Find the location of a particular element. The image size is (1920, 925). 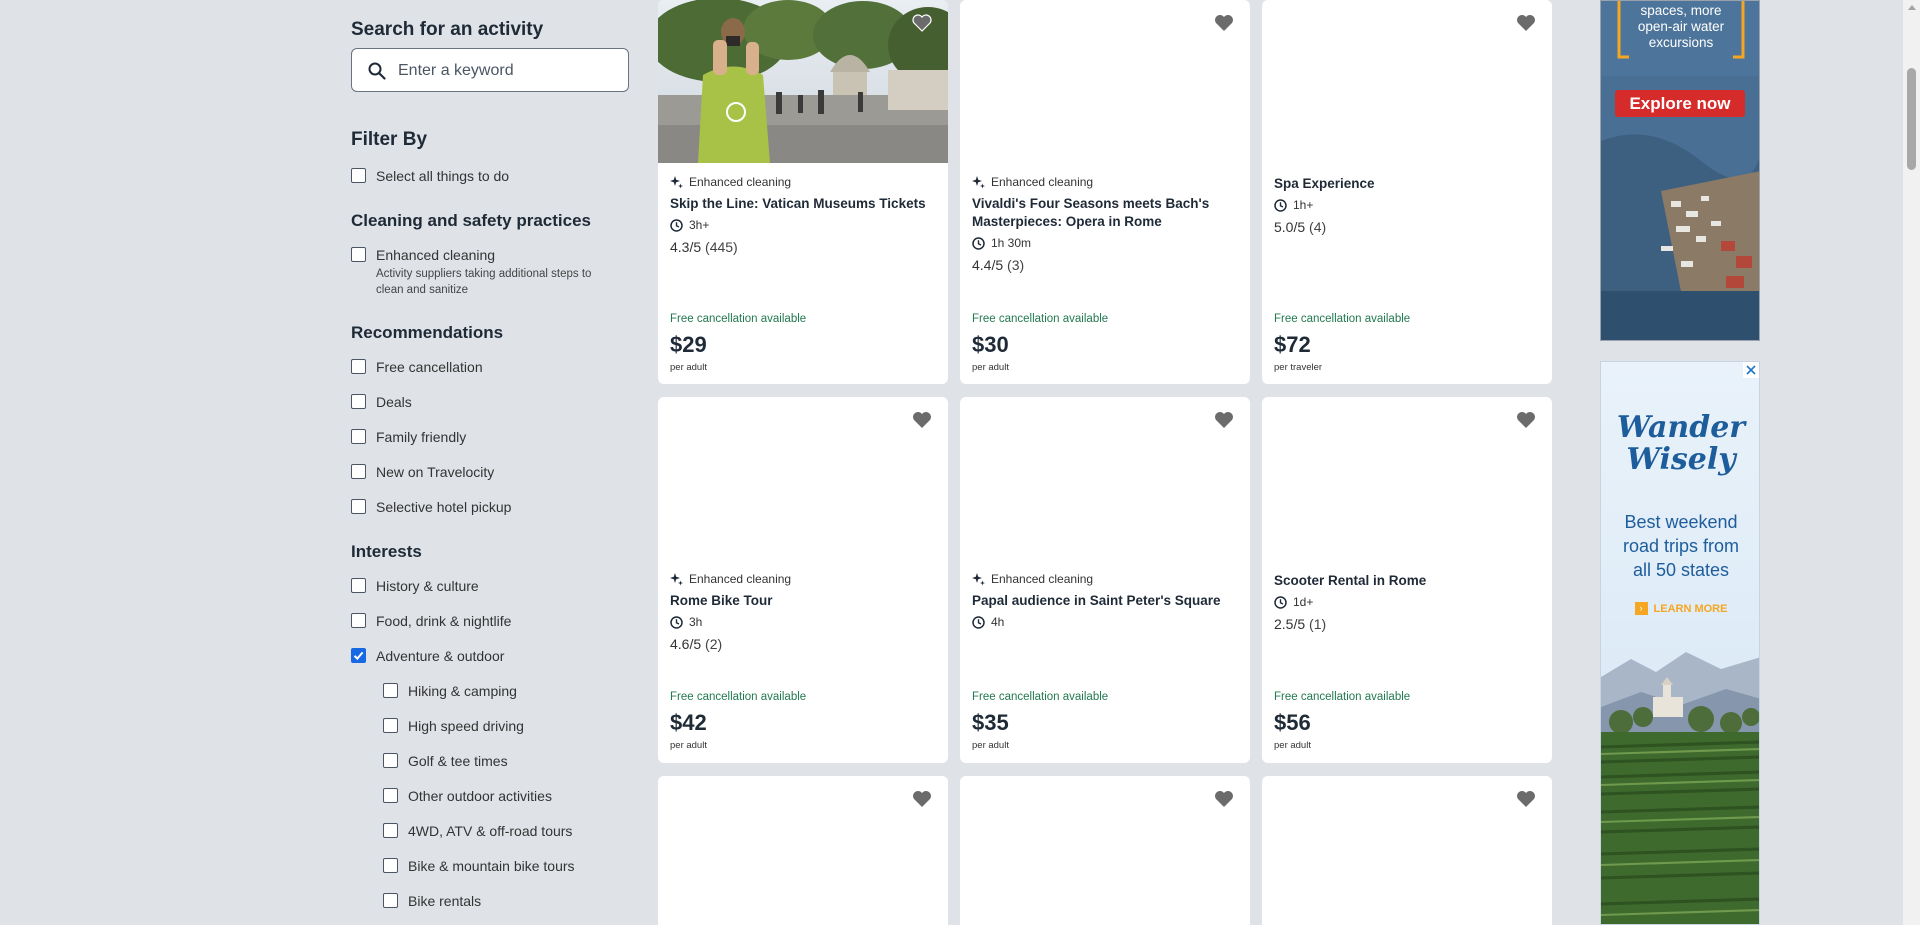

ad-close-icon is located at coordinates (1751, 370).